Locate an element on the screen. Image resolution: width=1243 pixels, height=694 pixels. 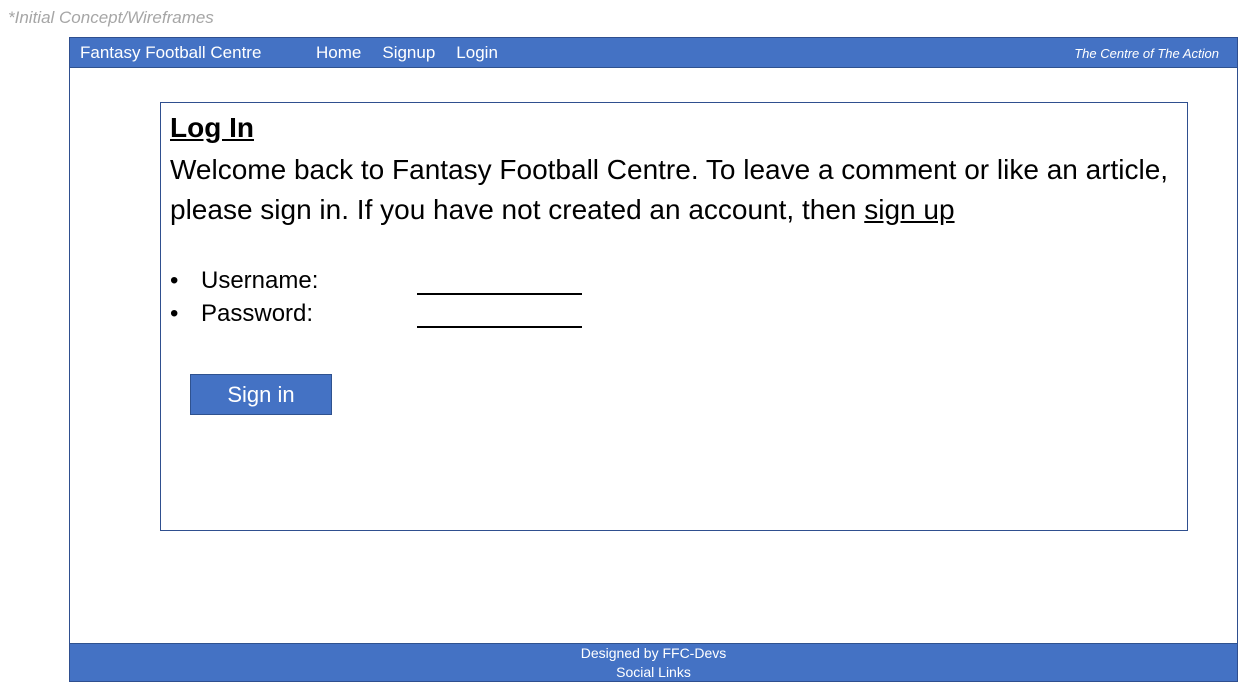
signup-link: sign up is located at coordinates (909, 209).